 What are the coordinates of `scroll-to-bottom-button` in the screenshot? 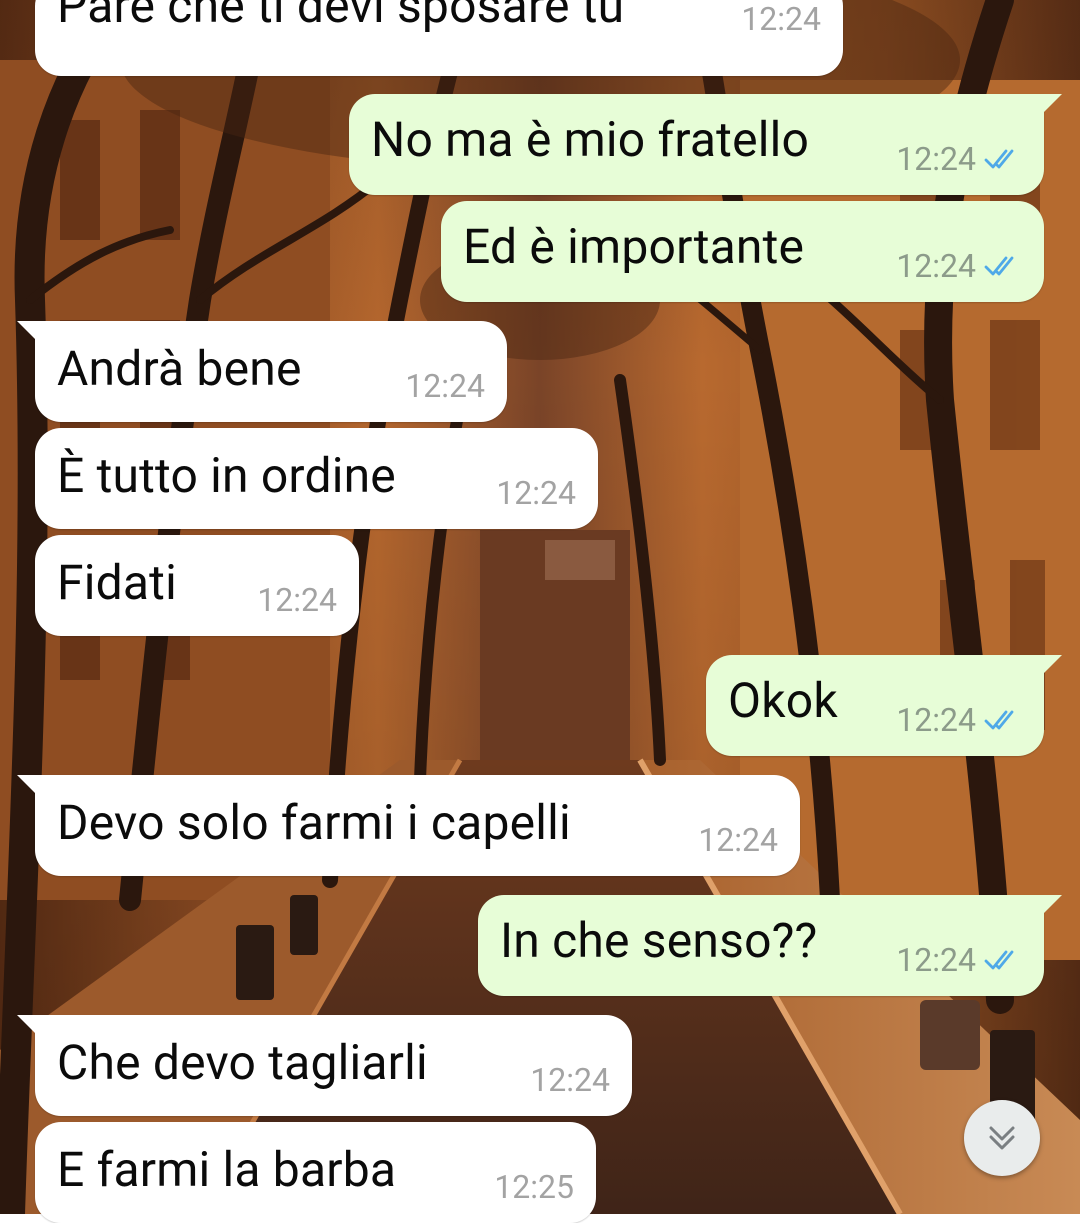 It's located at (1002, 1138).